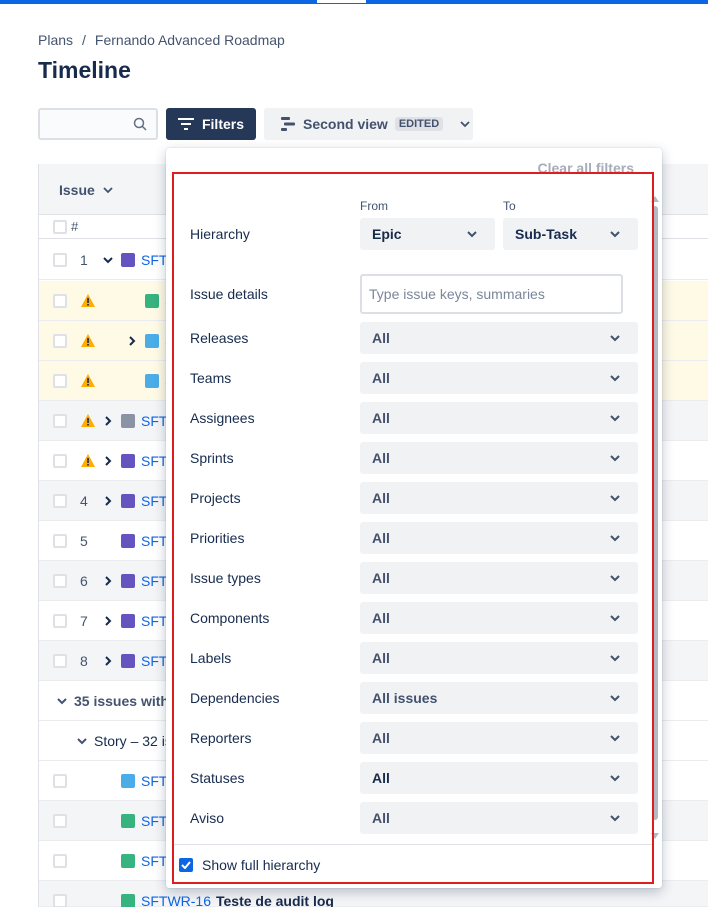  Describe the element at coordinates (86, 190) in the screenshot. I see `issue-column-header: Issue` at that location.